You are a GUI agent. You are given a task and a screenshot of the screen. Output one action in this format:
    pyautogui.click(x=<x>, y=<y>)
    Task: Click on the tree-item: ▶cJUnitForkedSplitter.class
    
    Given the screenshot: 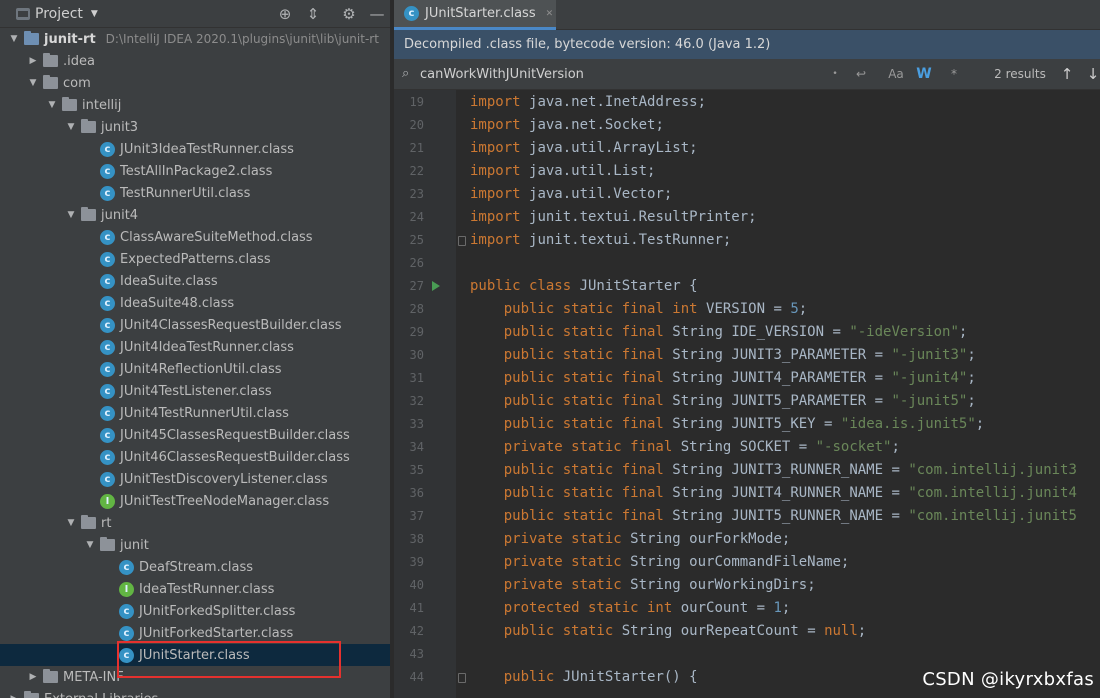 What is the action you would take?
    pyautogui.click(x=195, y=611)
    